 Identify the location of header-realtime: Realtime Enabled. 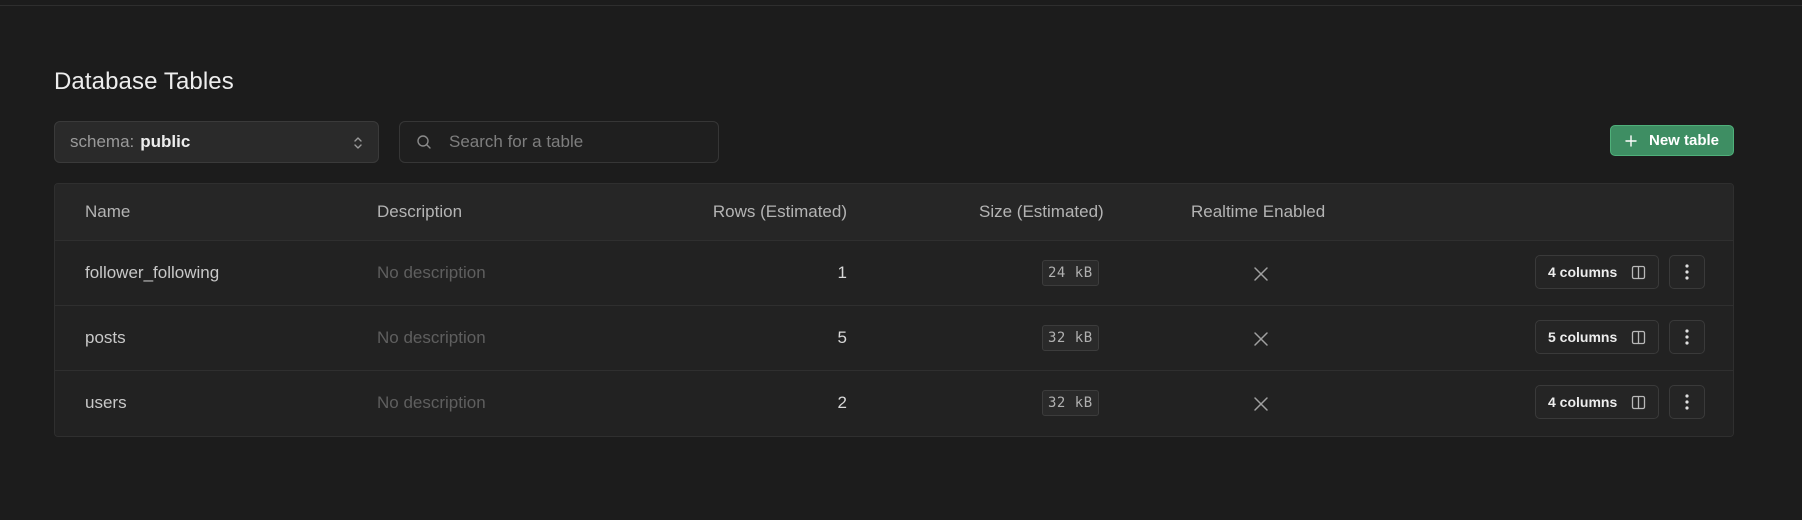
(1258, 211).